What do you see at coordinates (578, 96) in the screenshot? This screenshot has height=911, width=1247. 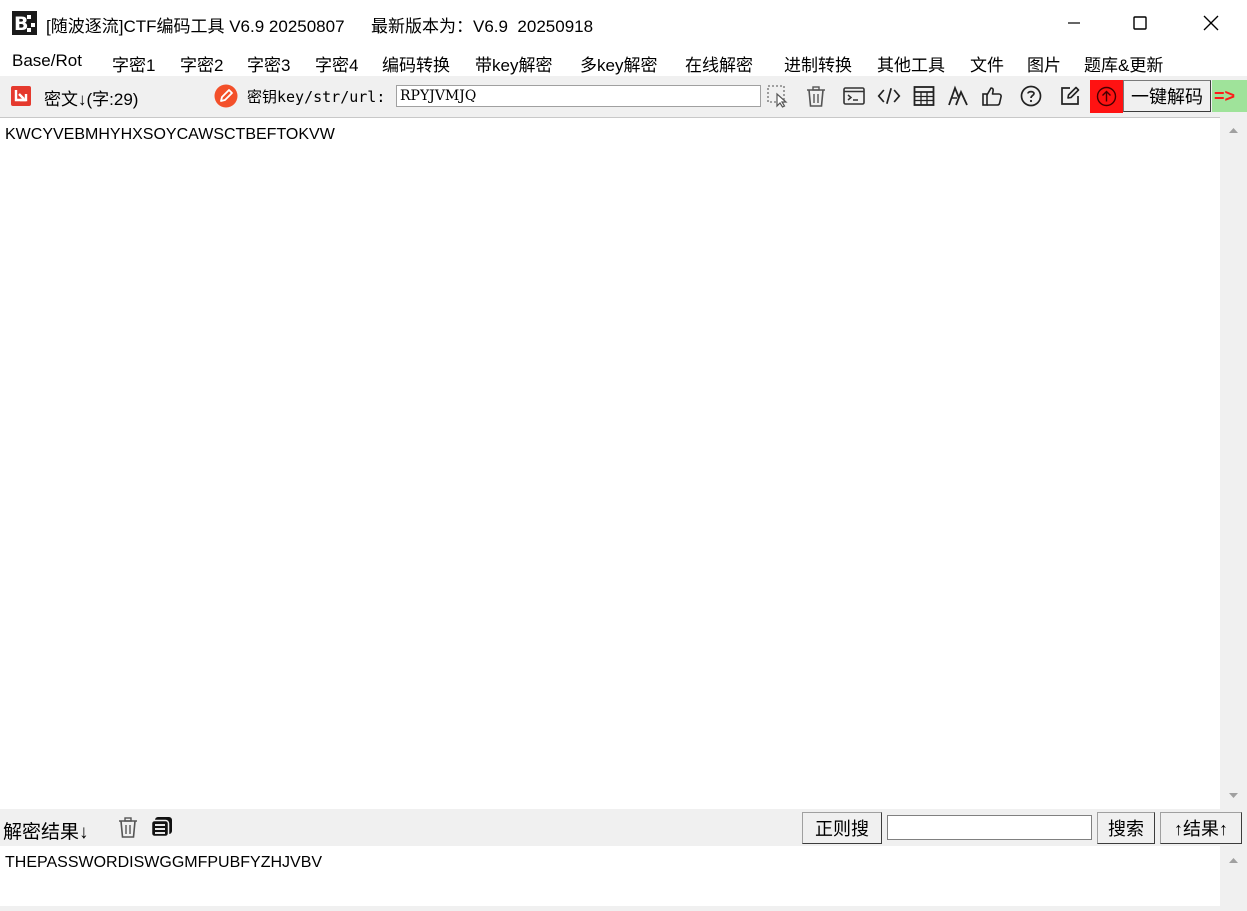 I see `key-input` at bounding box center [578, 96].